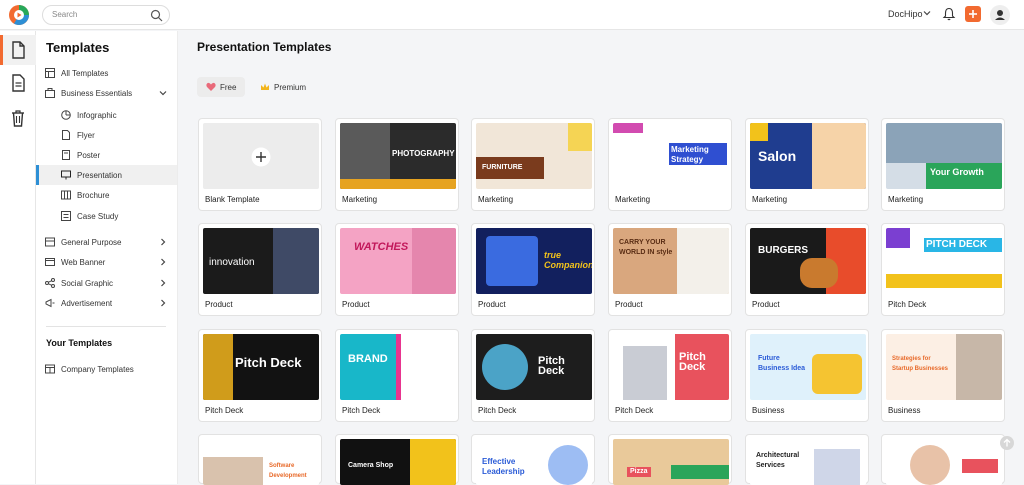 The width and height of the screenshot is (1024, 485). Describe the element at coordinates (66, 135) in the screenshot. I see `flyer-icon` at that location.